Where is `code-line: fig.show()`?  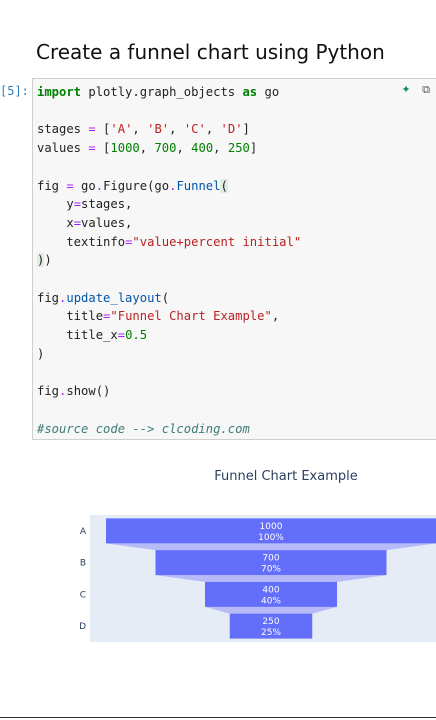
code-line: fig.show() is located at coordinates (169, 391).